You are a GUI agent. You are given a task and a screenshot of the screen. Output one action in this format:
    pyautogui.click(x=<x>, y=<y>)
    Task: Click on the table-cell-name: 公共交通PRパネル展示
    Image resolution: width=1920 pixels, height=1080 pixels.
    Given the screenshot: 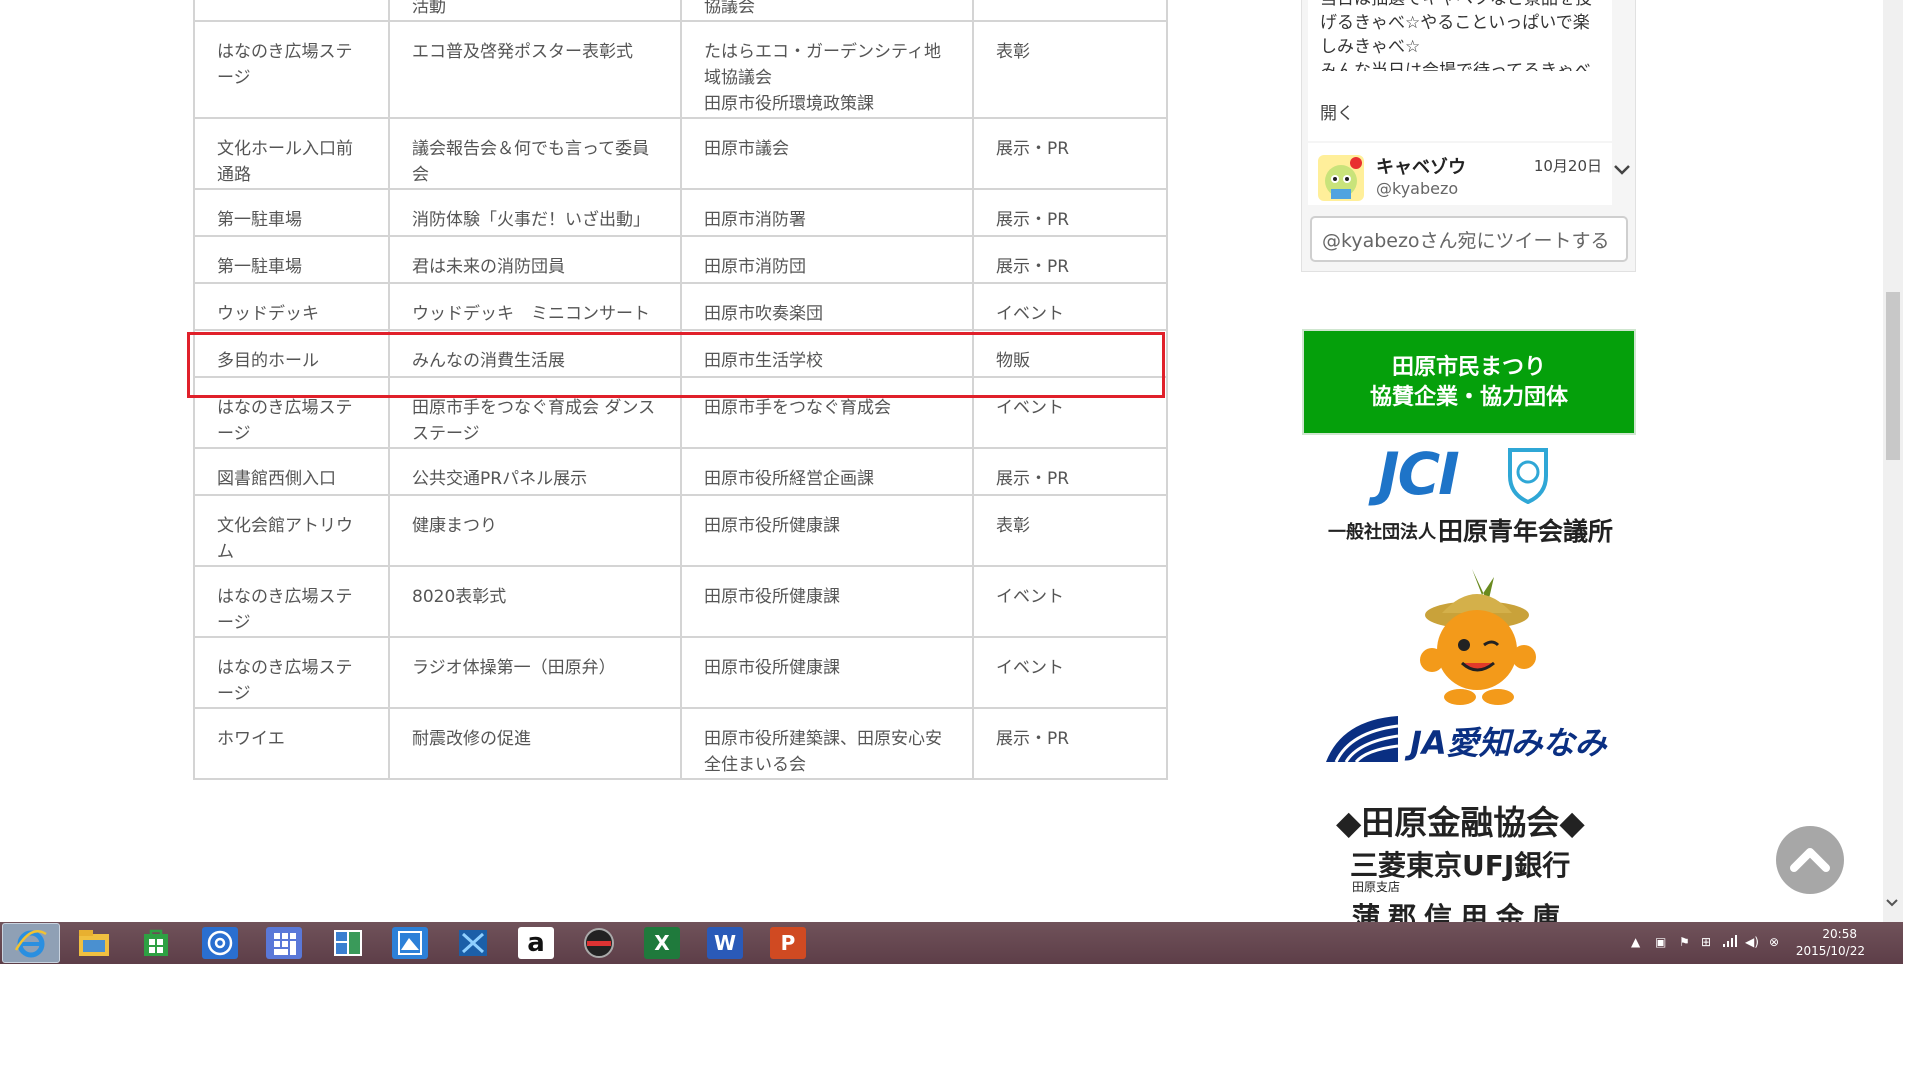 What is the action you would take?
    pyautogui.click(x=535, y=471)
    